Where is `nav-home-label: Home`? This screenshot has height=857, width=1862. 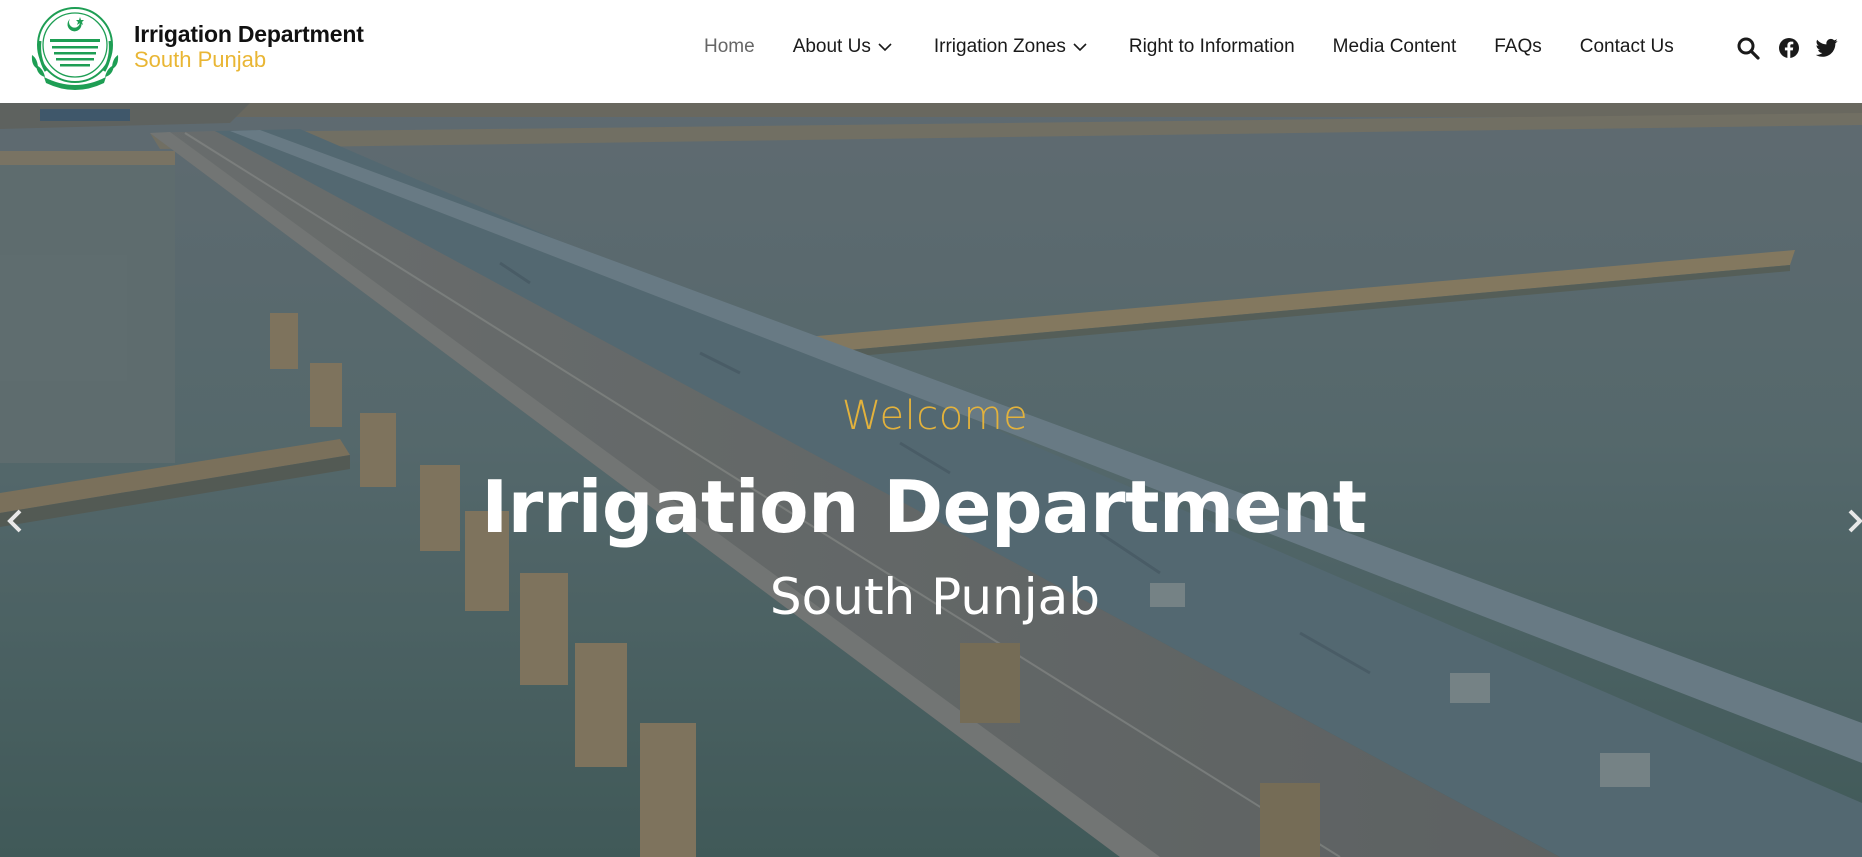
nav-home-label: Home is located at coordinates (729, 46).